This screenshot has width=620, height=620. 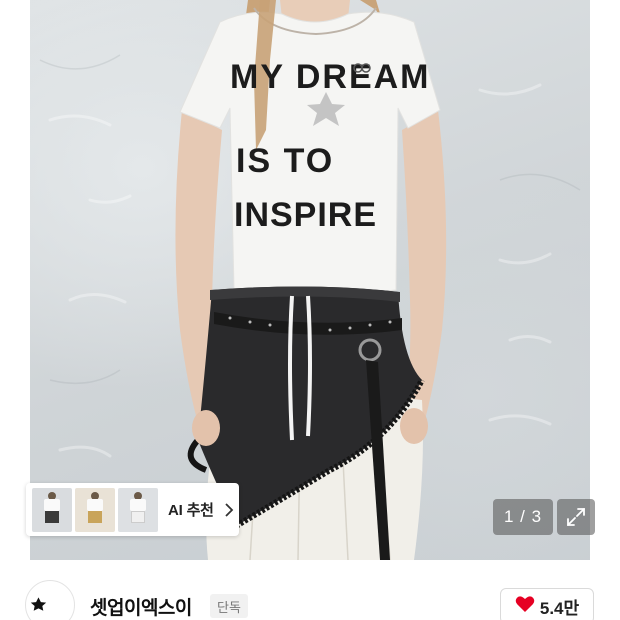 I want to click on ai-recommend-card: AI 추천, so click(x=132, y=509).